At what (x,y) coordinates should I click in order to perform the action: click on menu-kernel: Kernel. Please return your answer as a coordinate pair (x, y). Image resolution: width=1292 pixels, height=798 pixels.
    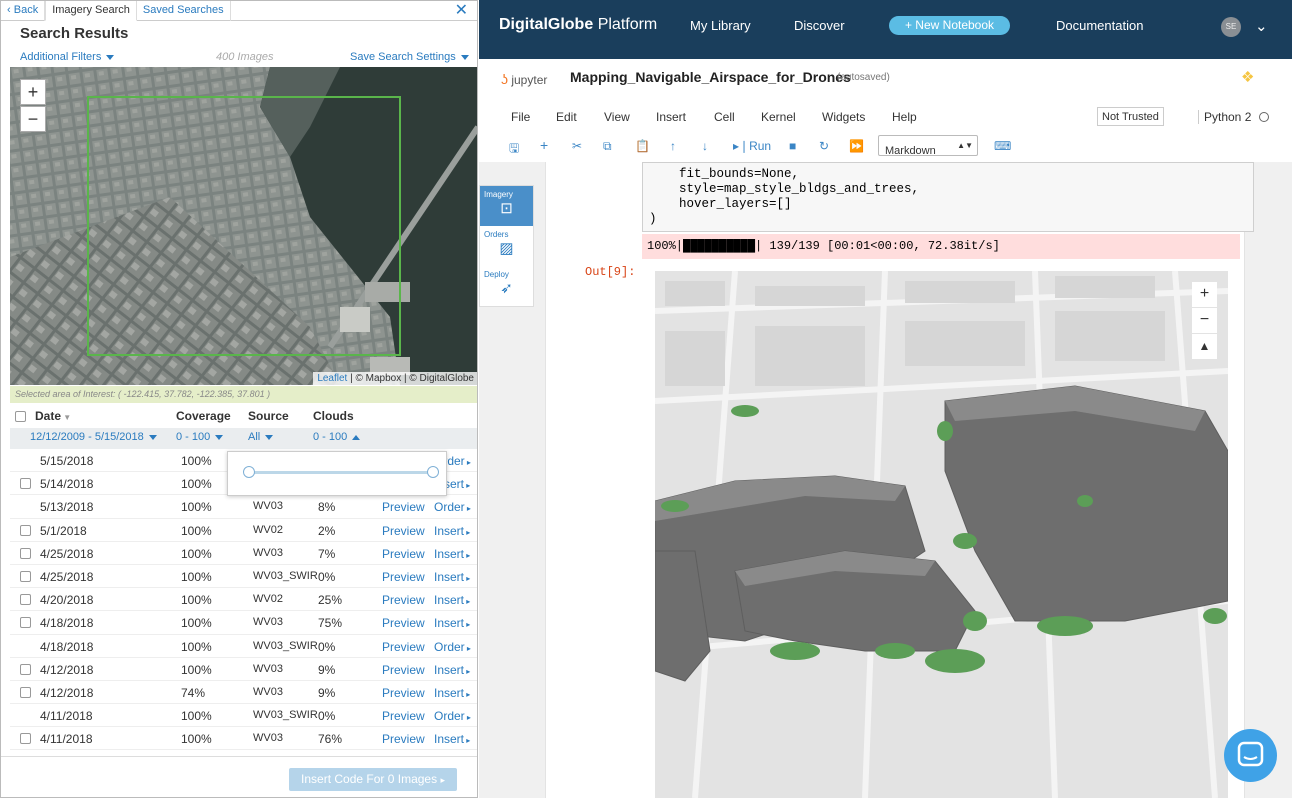
    Looking at the image, I should click on (778, 117).